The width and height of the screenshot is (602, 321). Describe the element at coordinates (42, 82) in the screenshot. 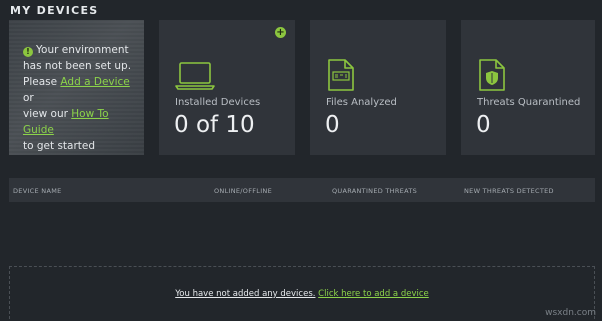

I see `setup-line-3-pre: Please` at that location.